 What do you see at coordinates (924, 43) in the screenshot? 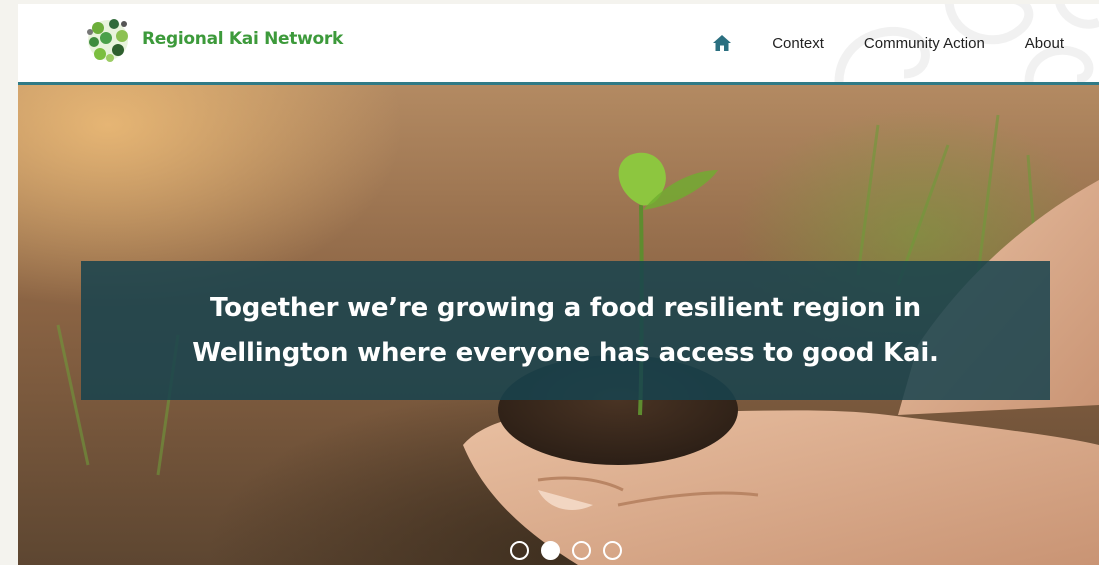
I see `nav-link-community-action: Community Action` at bounding box center [924, 43].